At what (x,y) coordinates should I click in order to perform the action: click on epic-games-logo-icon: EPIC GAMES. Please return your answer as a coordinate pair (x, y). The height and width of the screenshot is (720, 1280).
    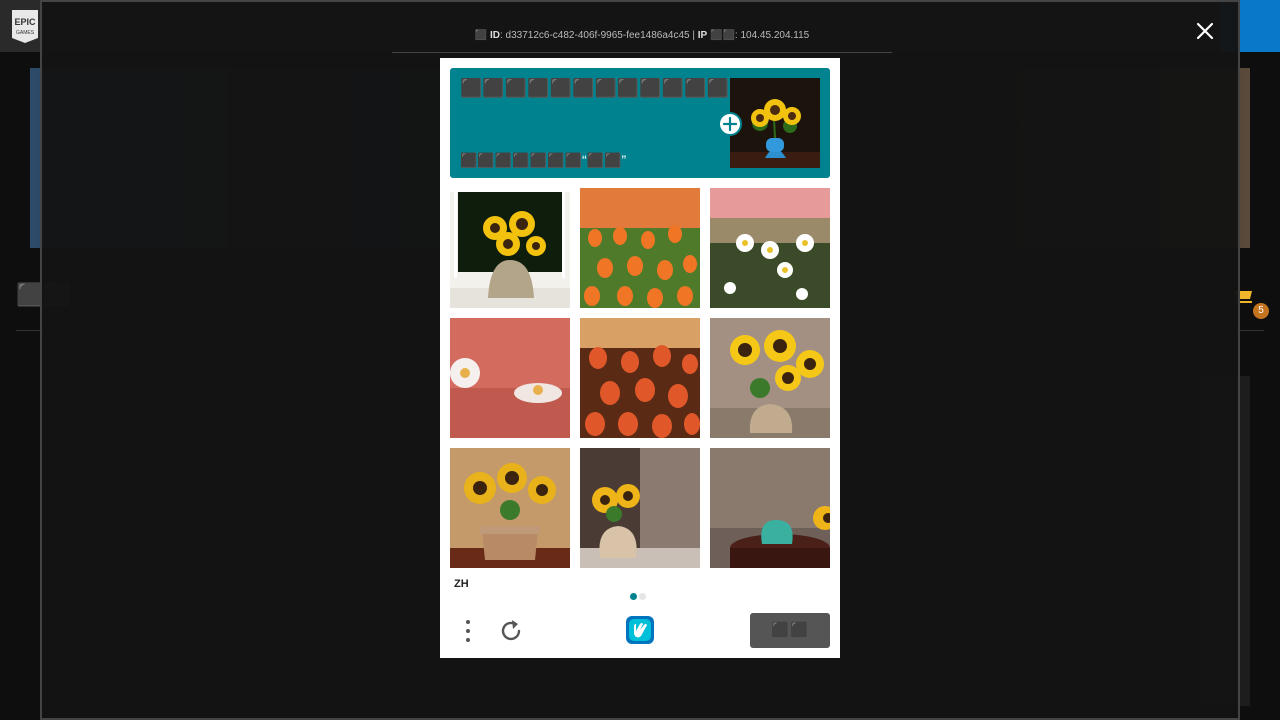
    Looking at the image, I should click on (25, 26).